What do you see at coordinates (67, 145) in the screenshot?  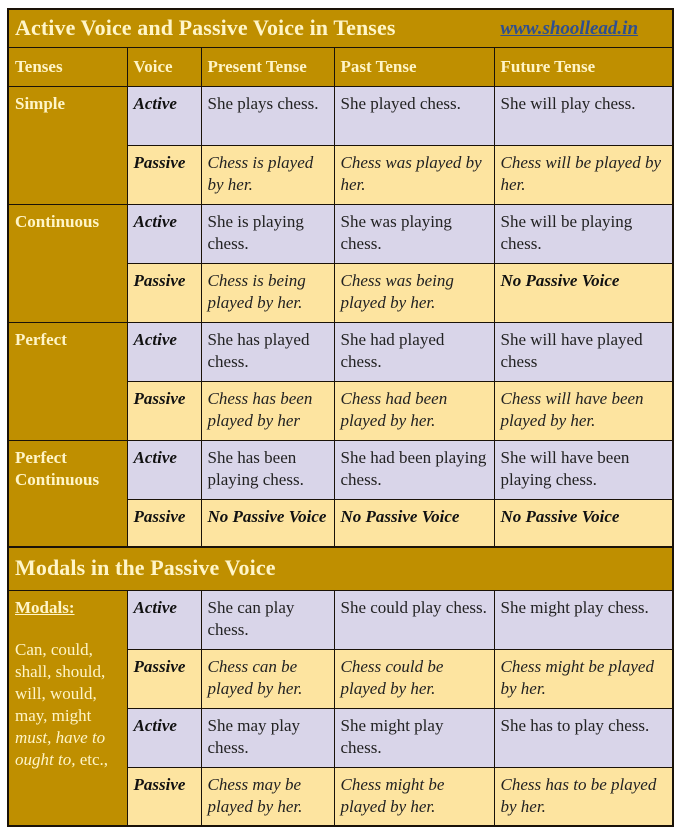 I see `tense-label-simple: Simple` at bounding box center [67, 145].